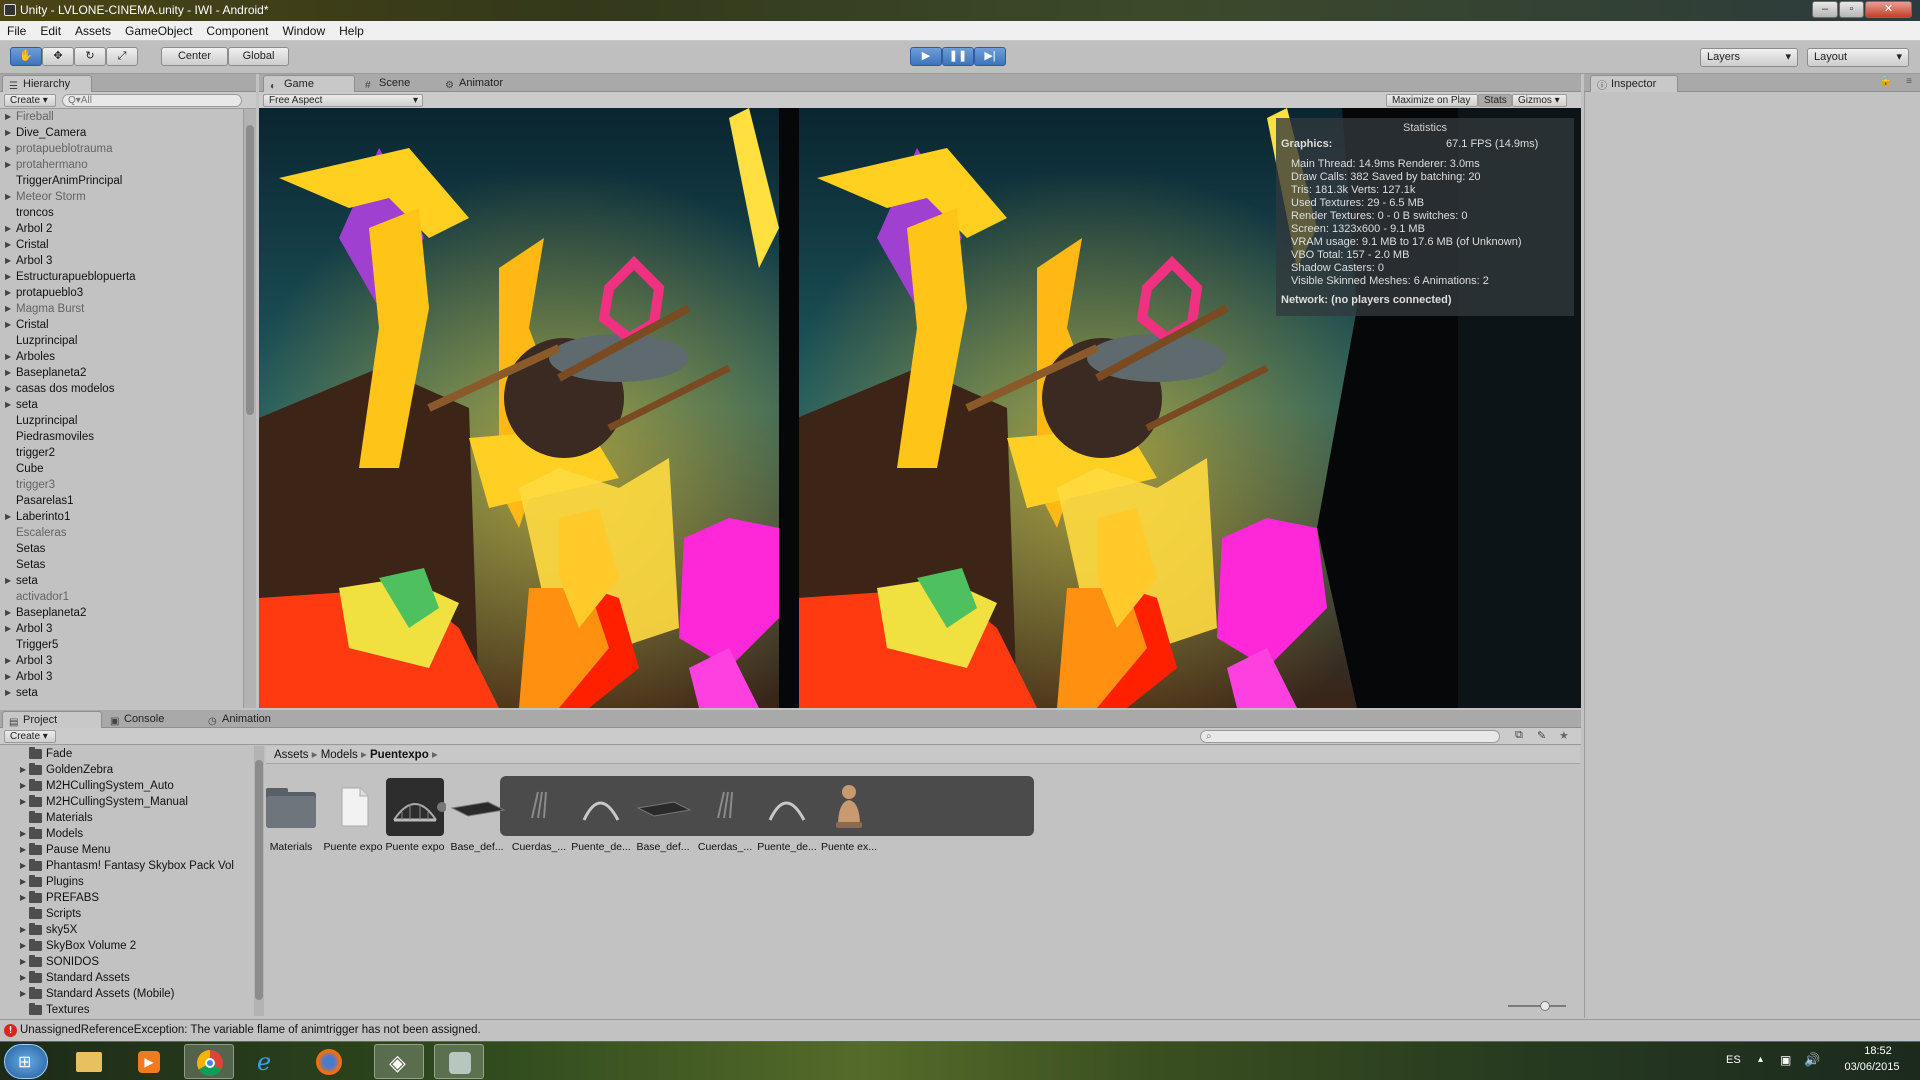 The height and width of the screenshot is (1080, 1920). What do you see at coordinates (1749, 57) in the screenshot?
I see `layers-dropdown: Layers ▾` at bounding box center [1749, 57].